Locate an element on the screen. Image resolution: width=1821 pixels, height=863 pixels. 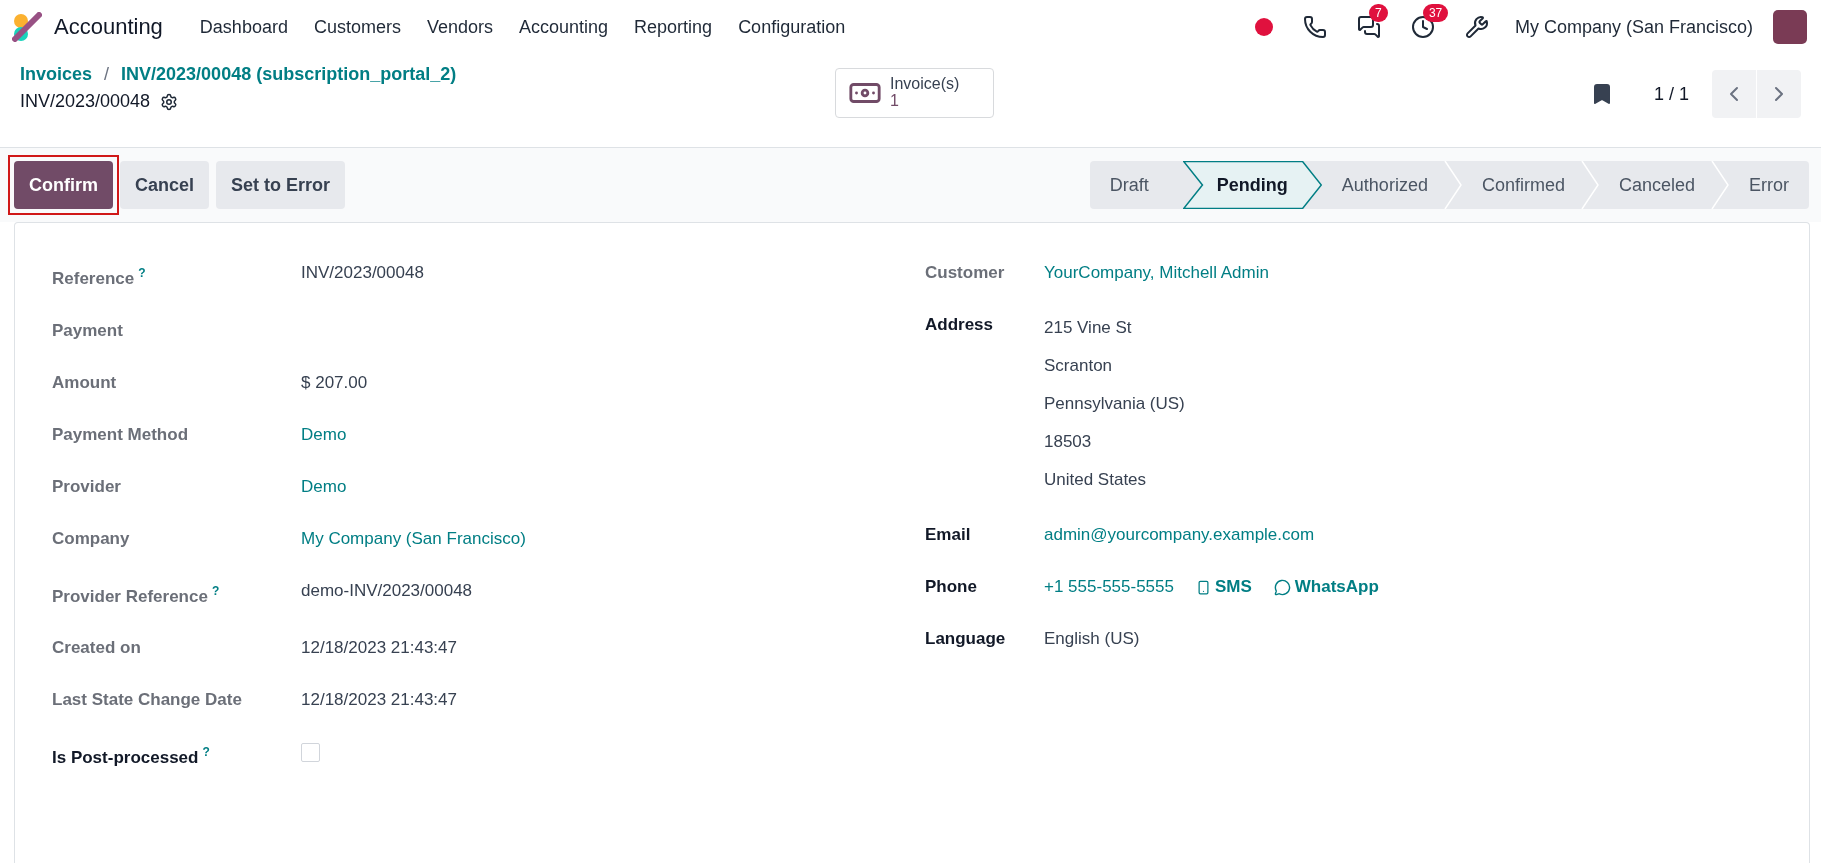
company-switcher: My Company (San Francisco) is located at coordinates (1633, 27).